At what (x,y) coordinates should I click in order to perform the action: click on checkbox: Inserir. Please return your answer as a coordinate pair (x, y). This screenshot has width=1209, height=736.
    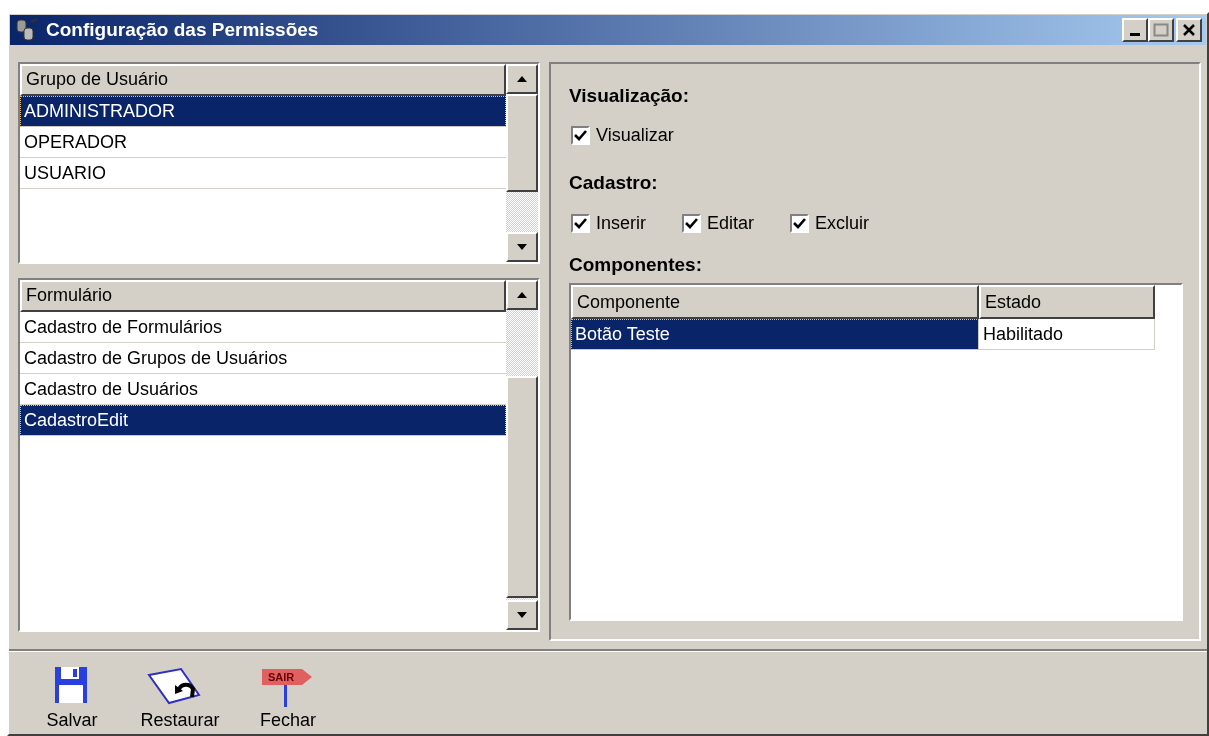
    Looking at the image, I should click on (608, 223).